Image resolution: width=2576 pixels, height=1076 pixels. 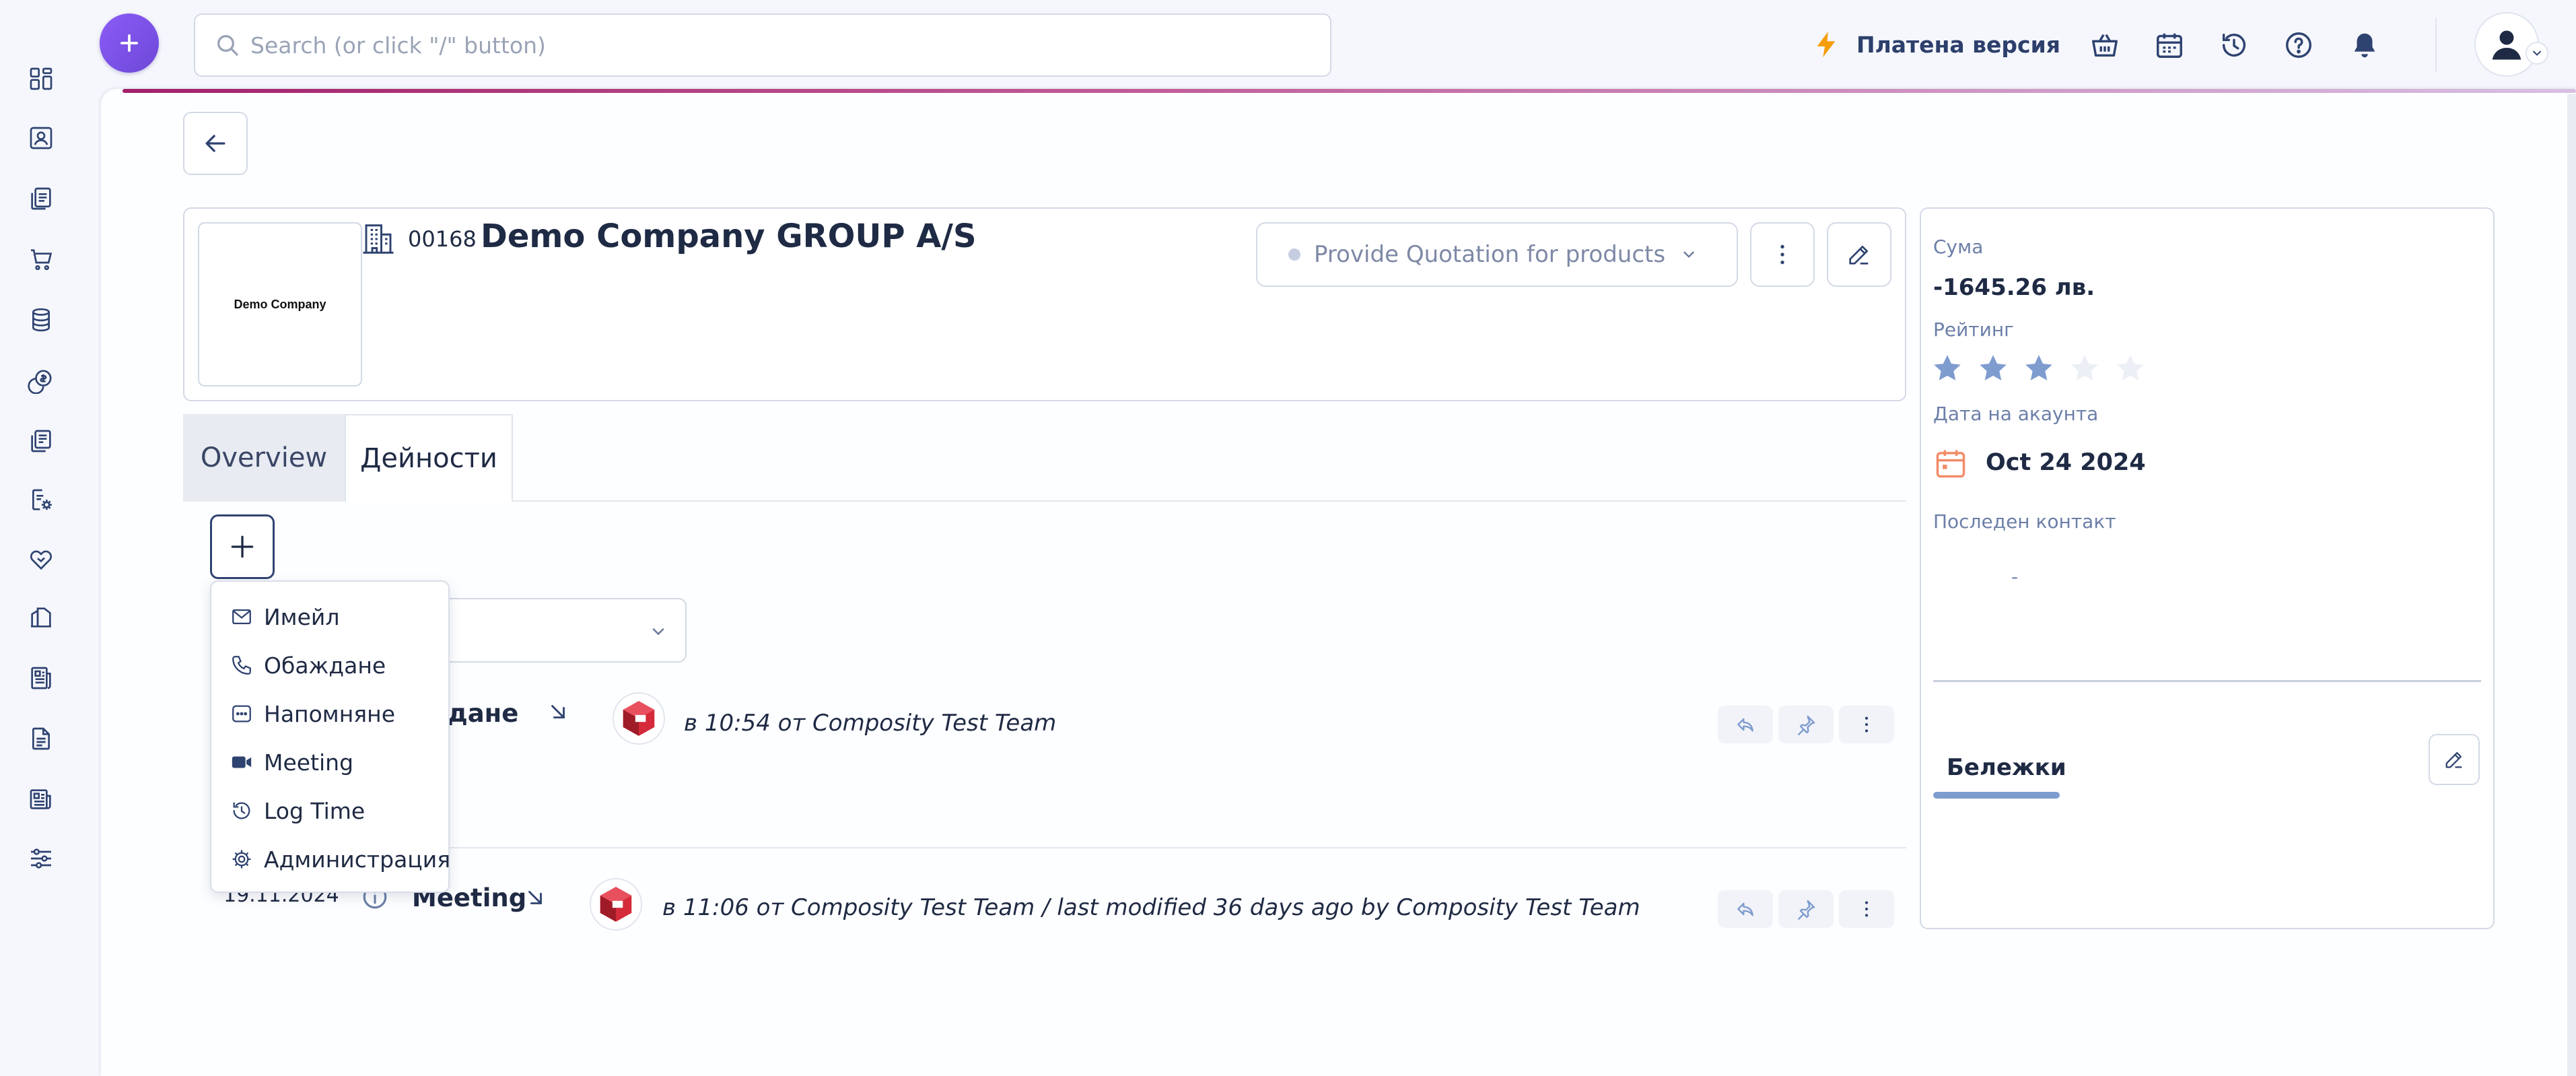 I want to click on sidebar-item-database, so click(x=41, y=320).